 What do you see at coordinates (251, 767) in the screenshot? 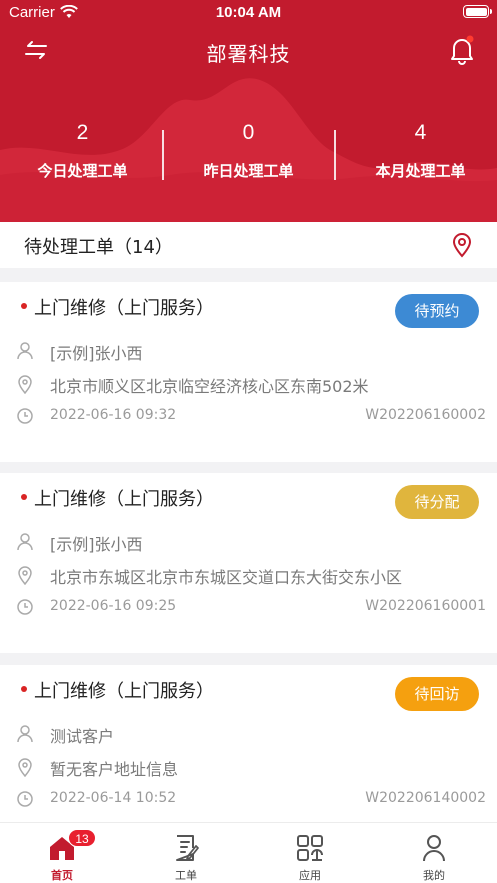
I see `address-row: 暂无客户地址信息` at bounding box center [251, 767].